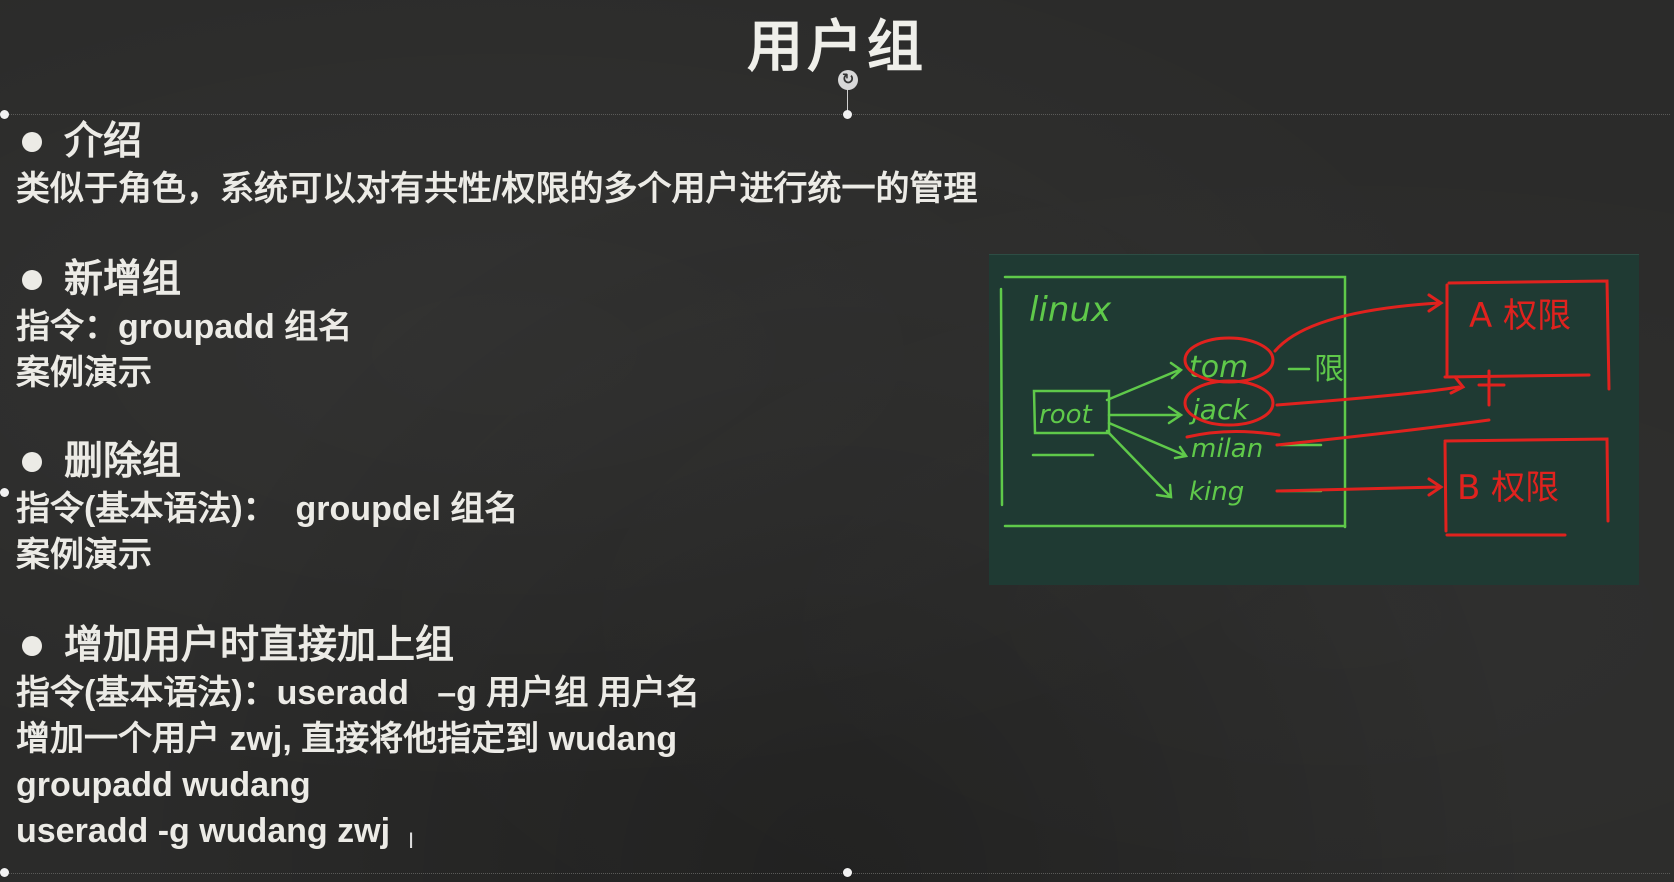 The height and width of the screenshot is (882, 1674). Describe the element at coordinates (1520, 316) in the screenshot. I see `group-a-label: A 权限` at that location.